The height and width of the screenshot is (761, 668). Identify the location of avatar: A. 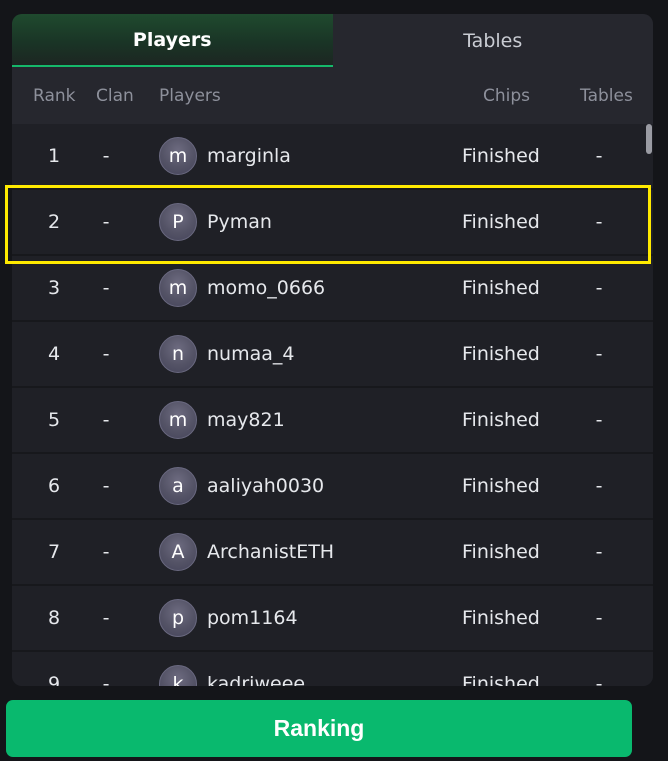
(178, 552).